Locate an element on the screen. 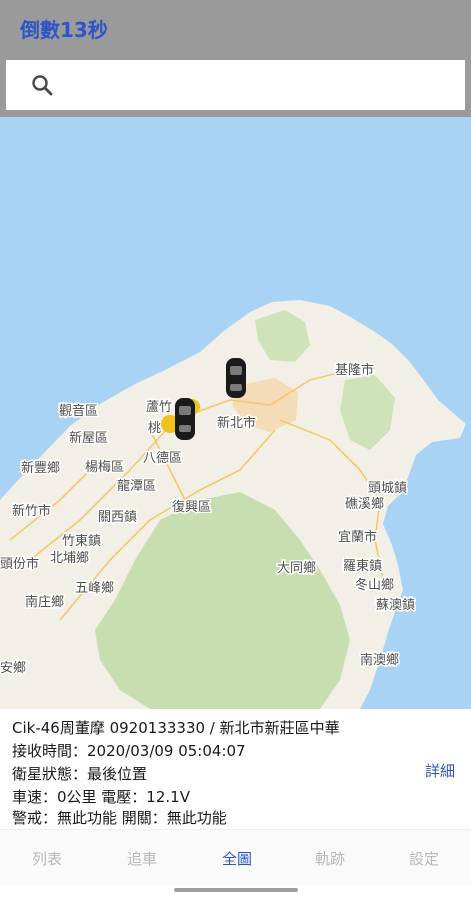  home-indicator is located at coordinates (236, 890).